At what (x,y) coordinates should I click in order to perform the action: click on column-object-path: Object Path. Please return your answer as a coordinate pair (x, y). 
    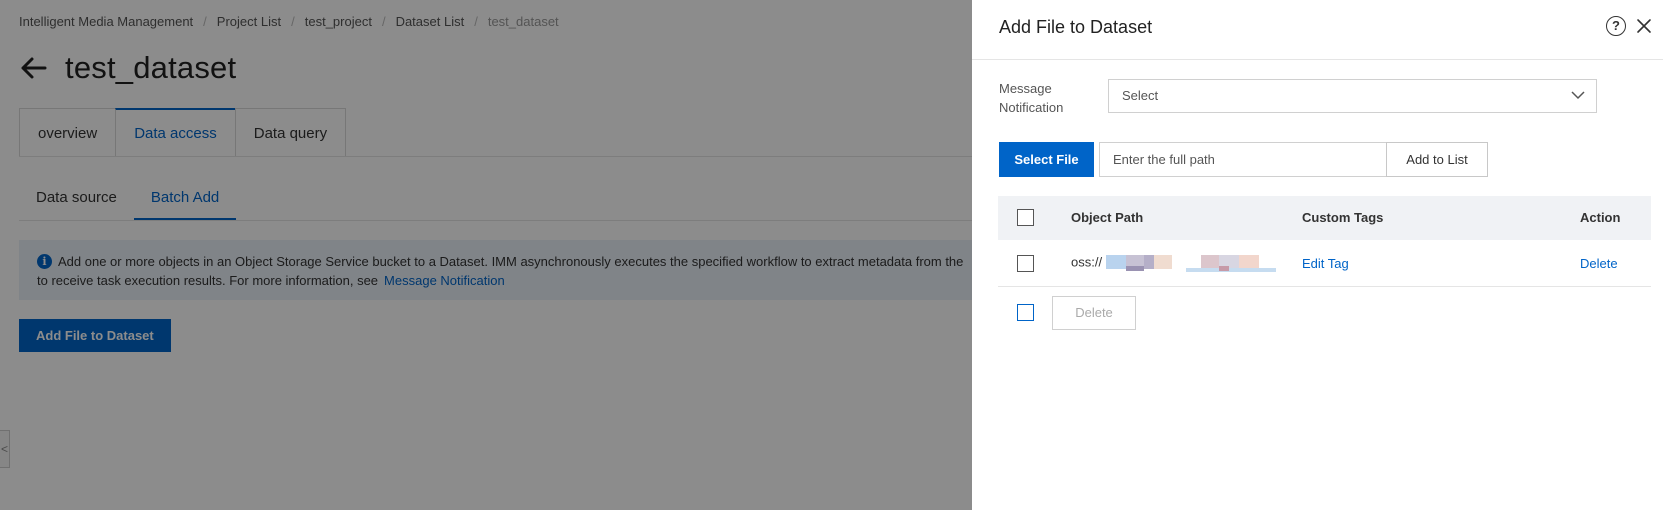
    Looking at the image, I should click on (1107, 217).